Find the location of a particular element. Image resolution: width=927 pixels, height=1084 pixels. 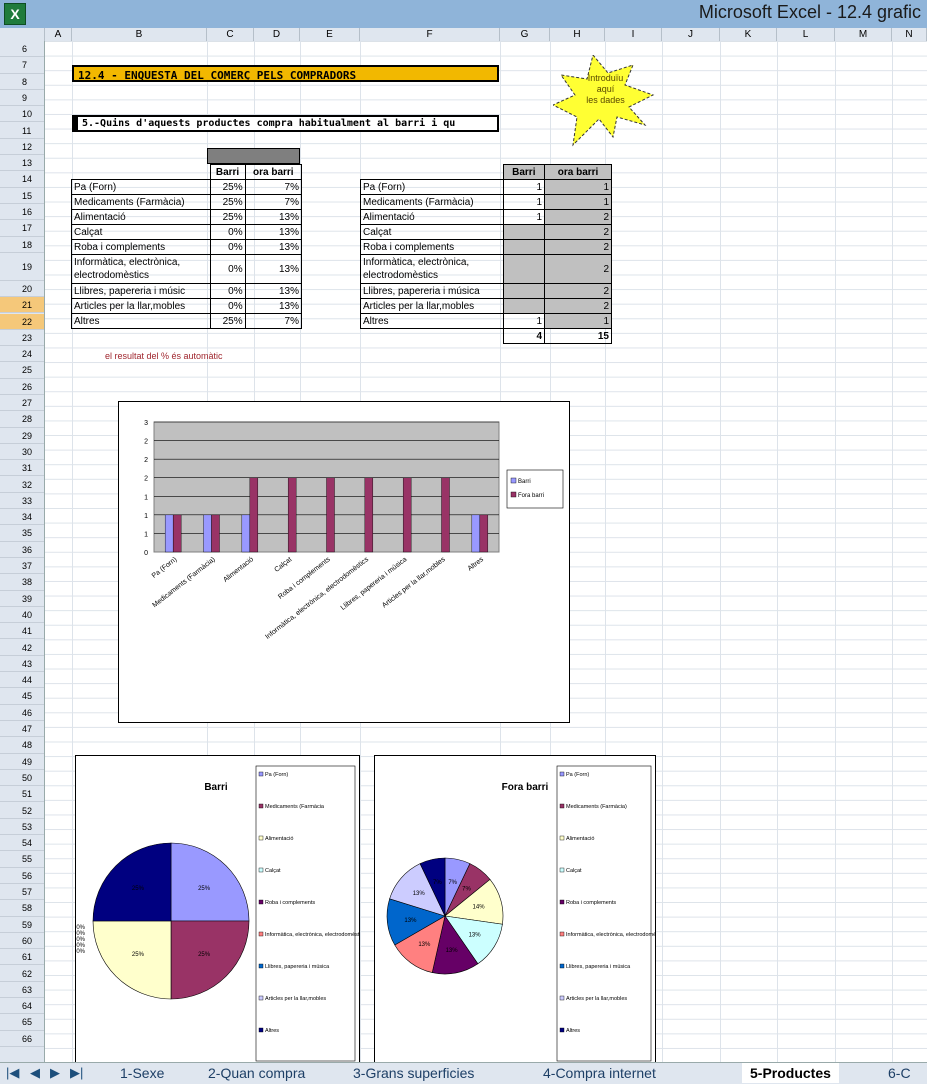

row-header-31: 31 is located at coordinates (22, 468).